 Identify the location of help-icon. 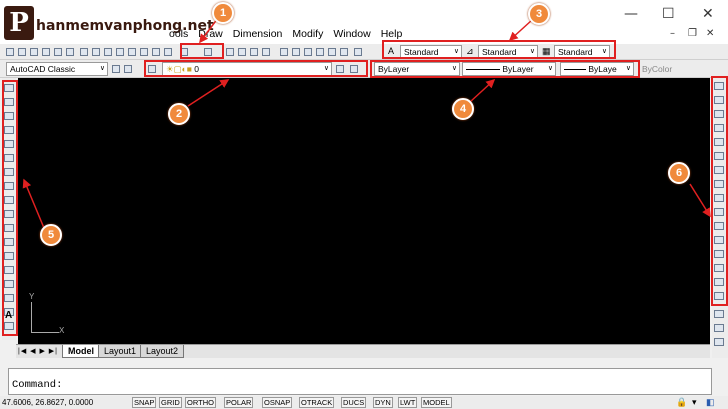
(358, 52).